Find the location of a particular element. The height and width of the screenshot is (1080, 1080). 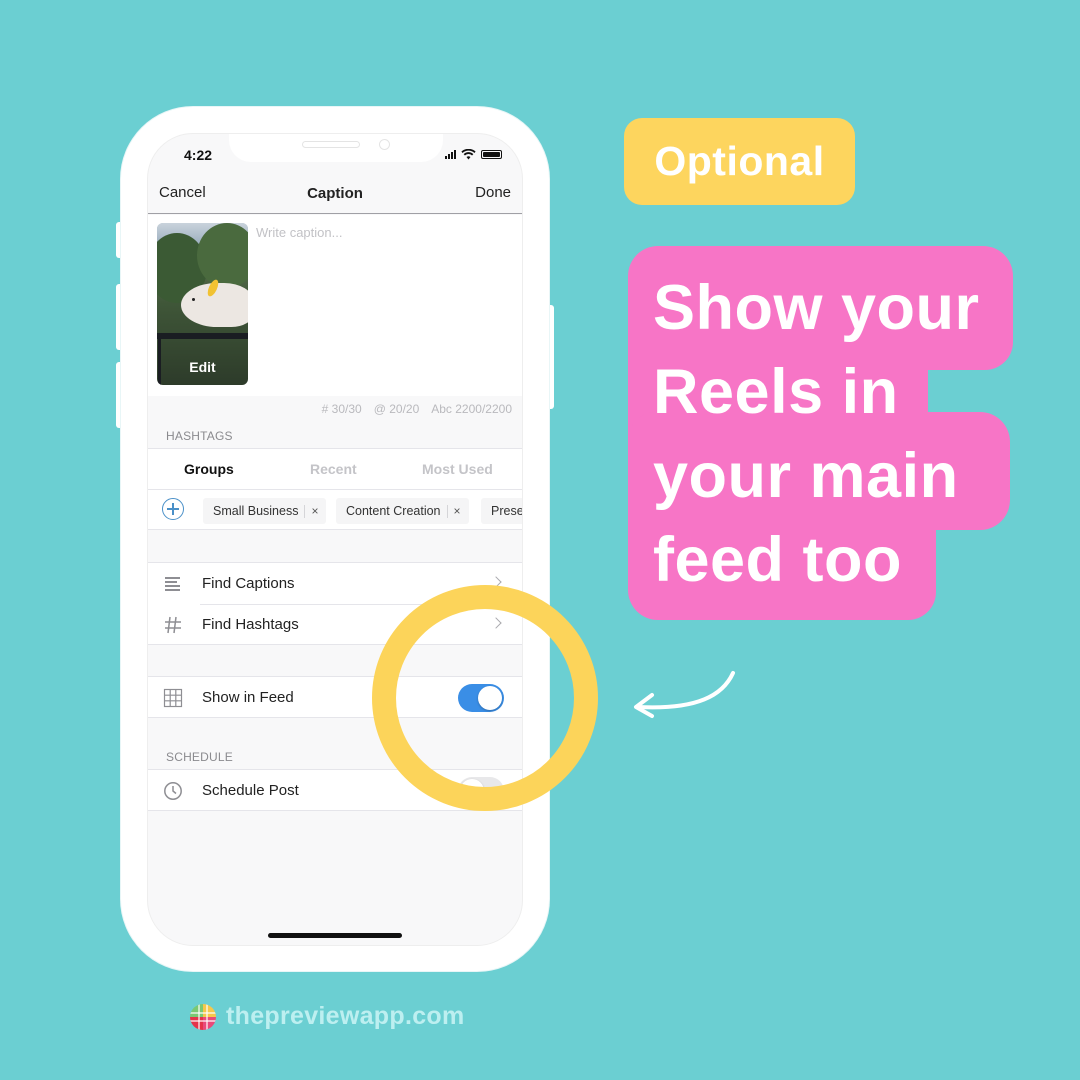

done-button: Done is located at coordinates (493, 192).